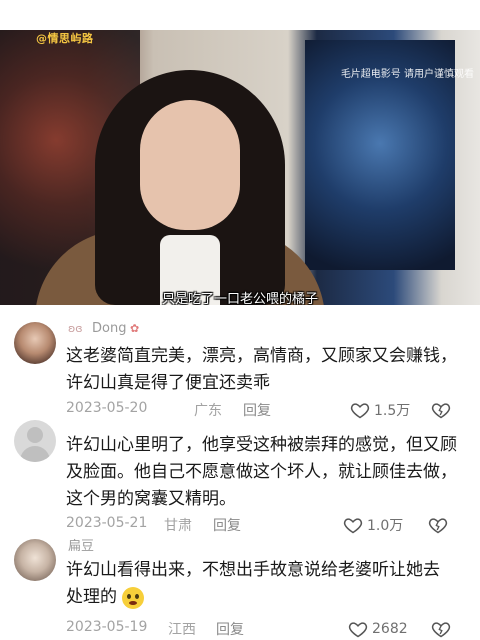 This screenshot has height=640, width=480. Describe the element at coordinates (75, 328) in the screenshot. I see `username-prefix-icon: ʚɞ` at that location.